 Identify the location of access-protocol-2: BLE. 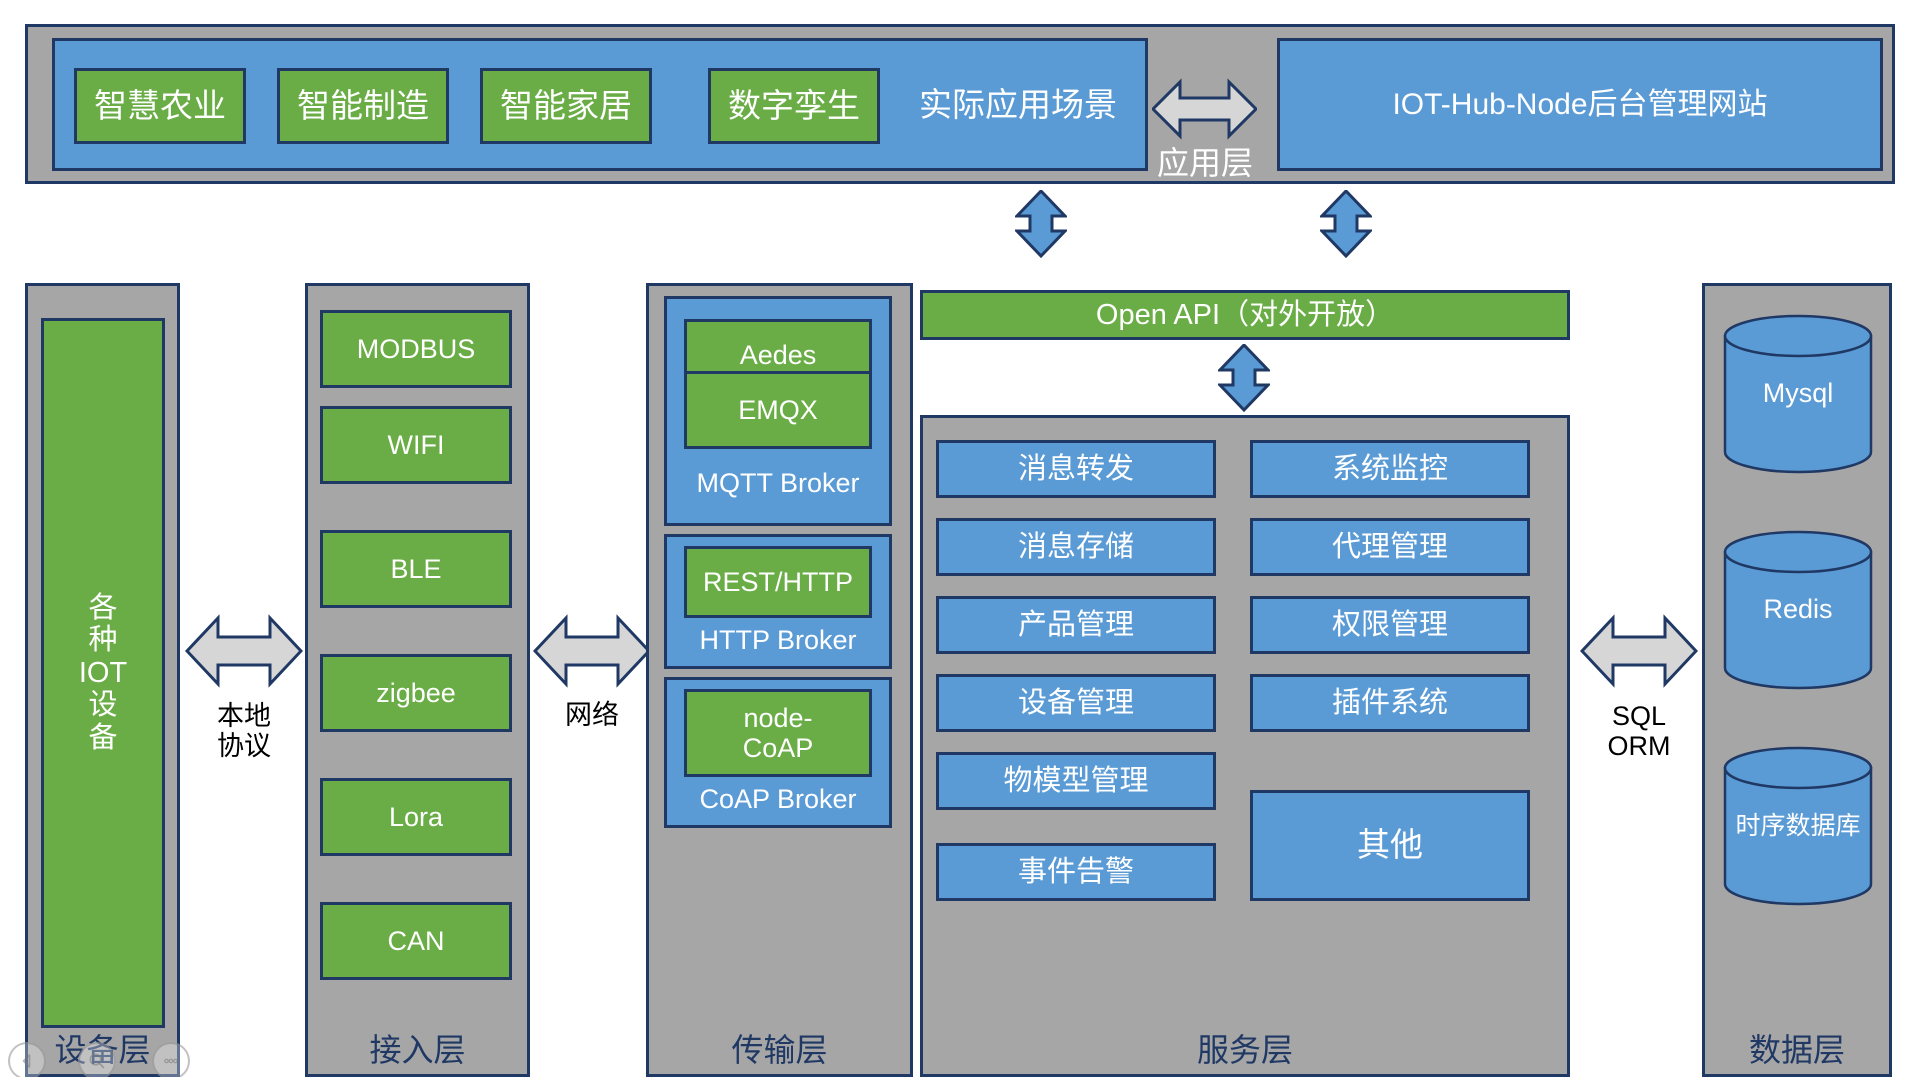
(416, 569).